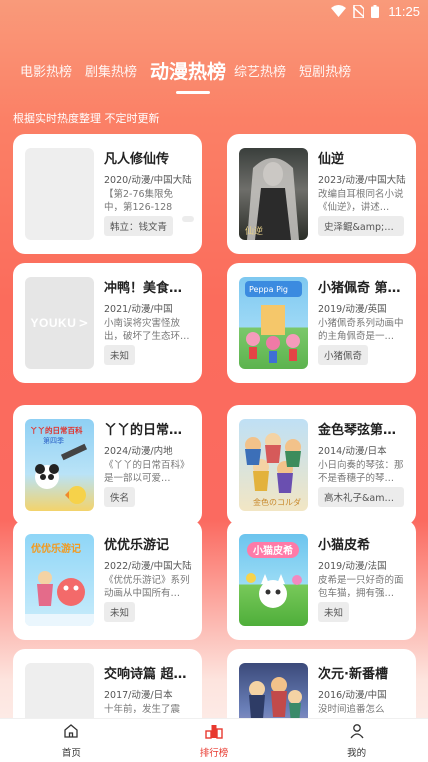  I want to click on play-icon: >, so click(83, 323).